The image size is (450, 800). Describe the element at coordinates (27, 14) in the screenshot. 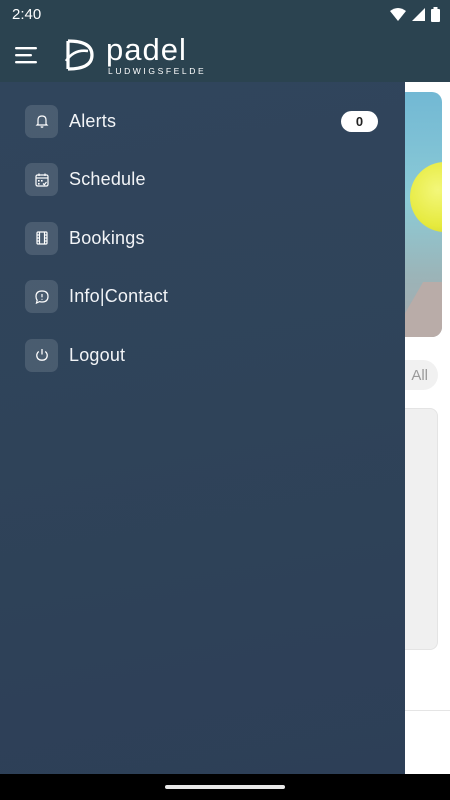

I see `status-time: 2:40` at that location.